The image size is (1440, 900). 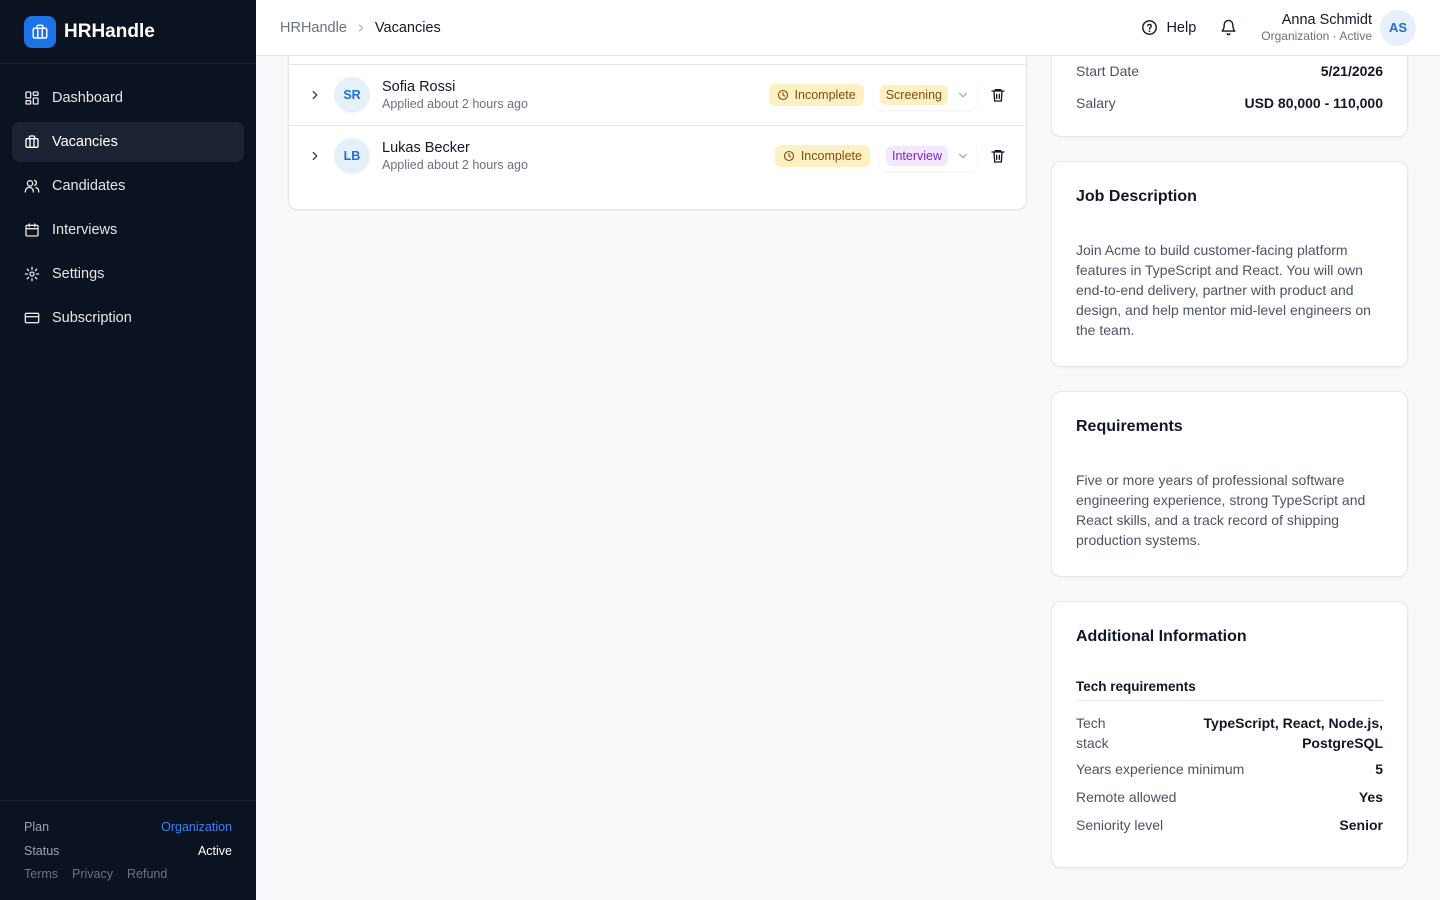 I want to click on trash-icon, so click(x=998, y=156).